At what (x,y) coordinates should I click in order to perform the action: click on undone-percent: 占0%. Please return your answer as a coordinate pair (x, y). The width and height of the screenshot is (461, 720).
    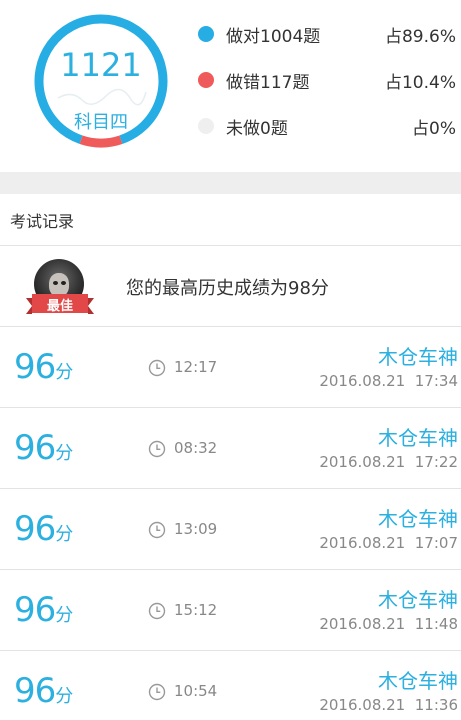
    Looking at the image, I should click on (434, 129).